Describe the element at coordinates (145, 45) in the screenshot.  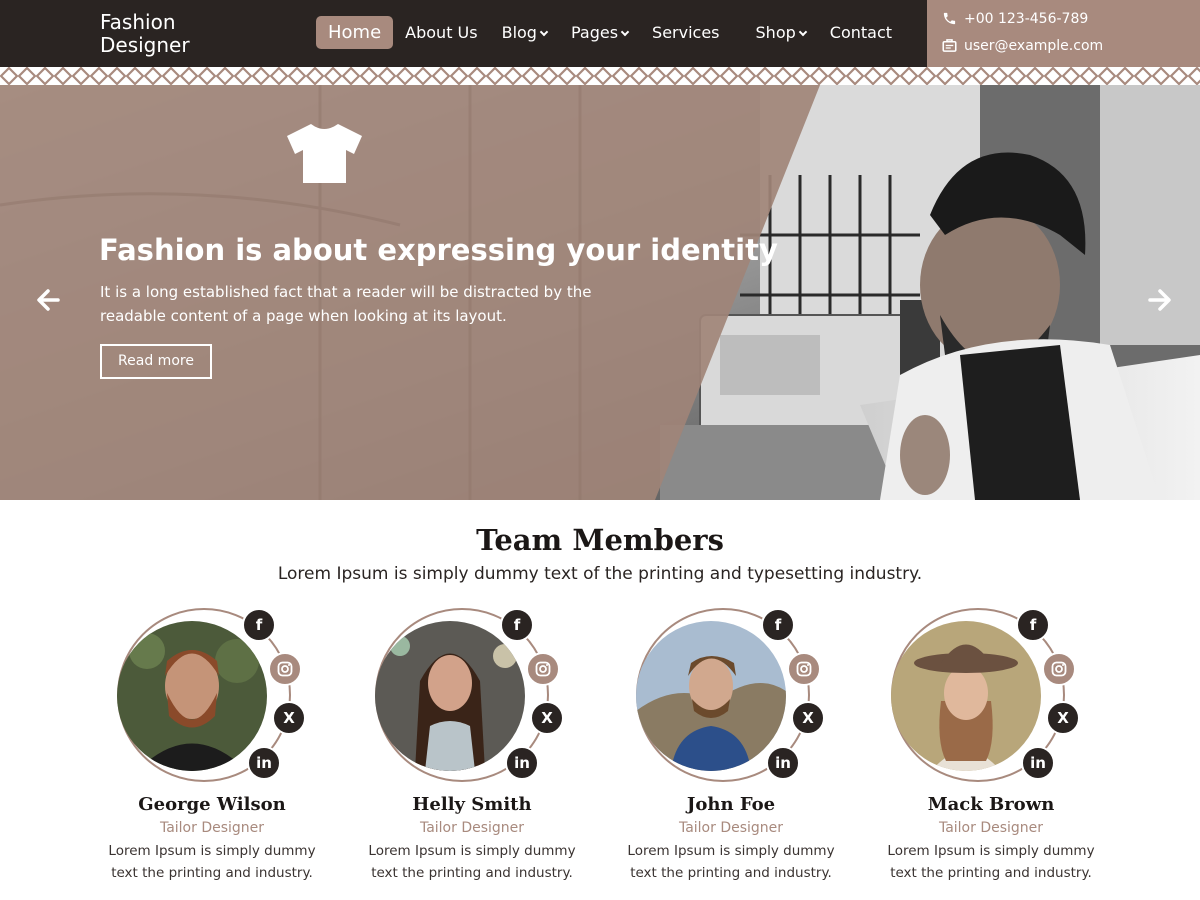
I see `logo-line-2: Designer` at that location.